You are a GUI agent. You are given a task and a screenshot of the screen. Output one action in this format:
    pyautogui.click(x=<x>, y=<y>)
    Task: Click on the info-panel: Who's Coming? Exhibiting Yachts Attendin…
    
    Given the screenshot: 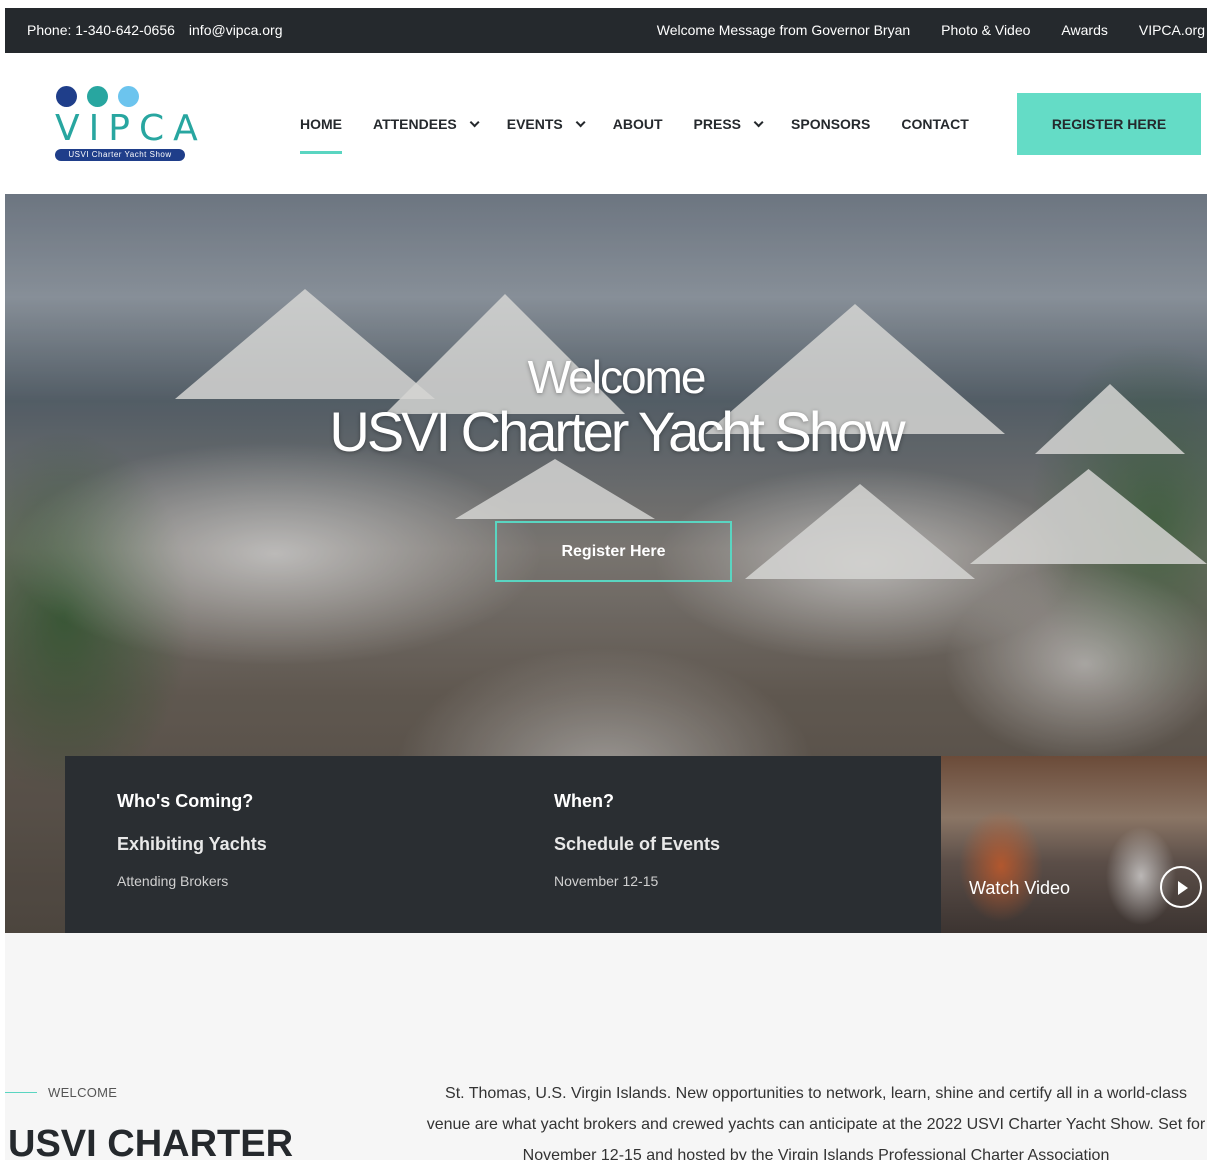 What is the action you would take?
    pyautogui.click(x=503, y=844)
    